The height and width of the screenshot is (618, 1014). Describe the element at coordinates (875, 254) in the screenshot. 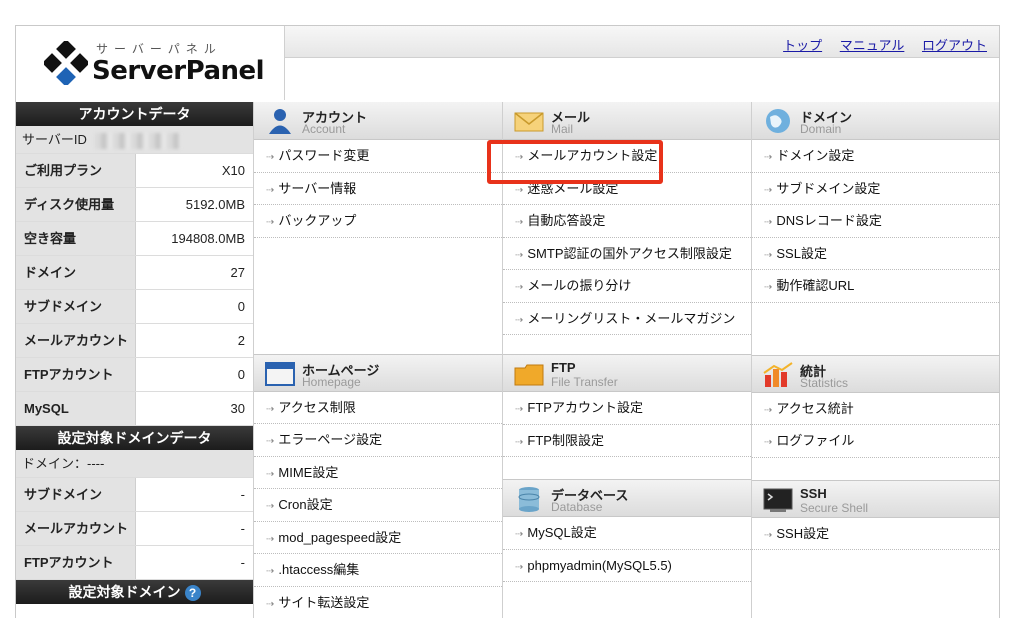

I see `menu-ssl: ⇢ SSL設定` at that location.